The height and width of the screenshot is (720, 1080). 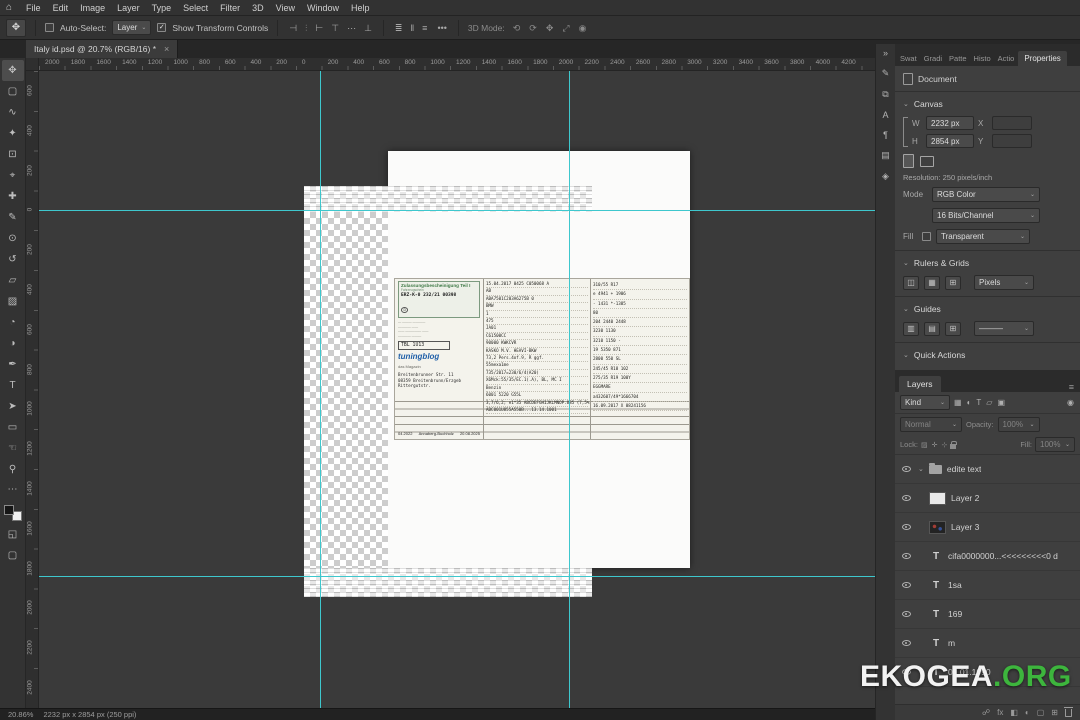 What do you see at coordinates (935, 445) in the screenshot?
I see `lock-pixels-icon: ✛` at bounding box center [935, 445].